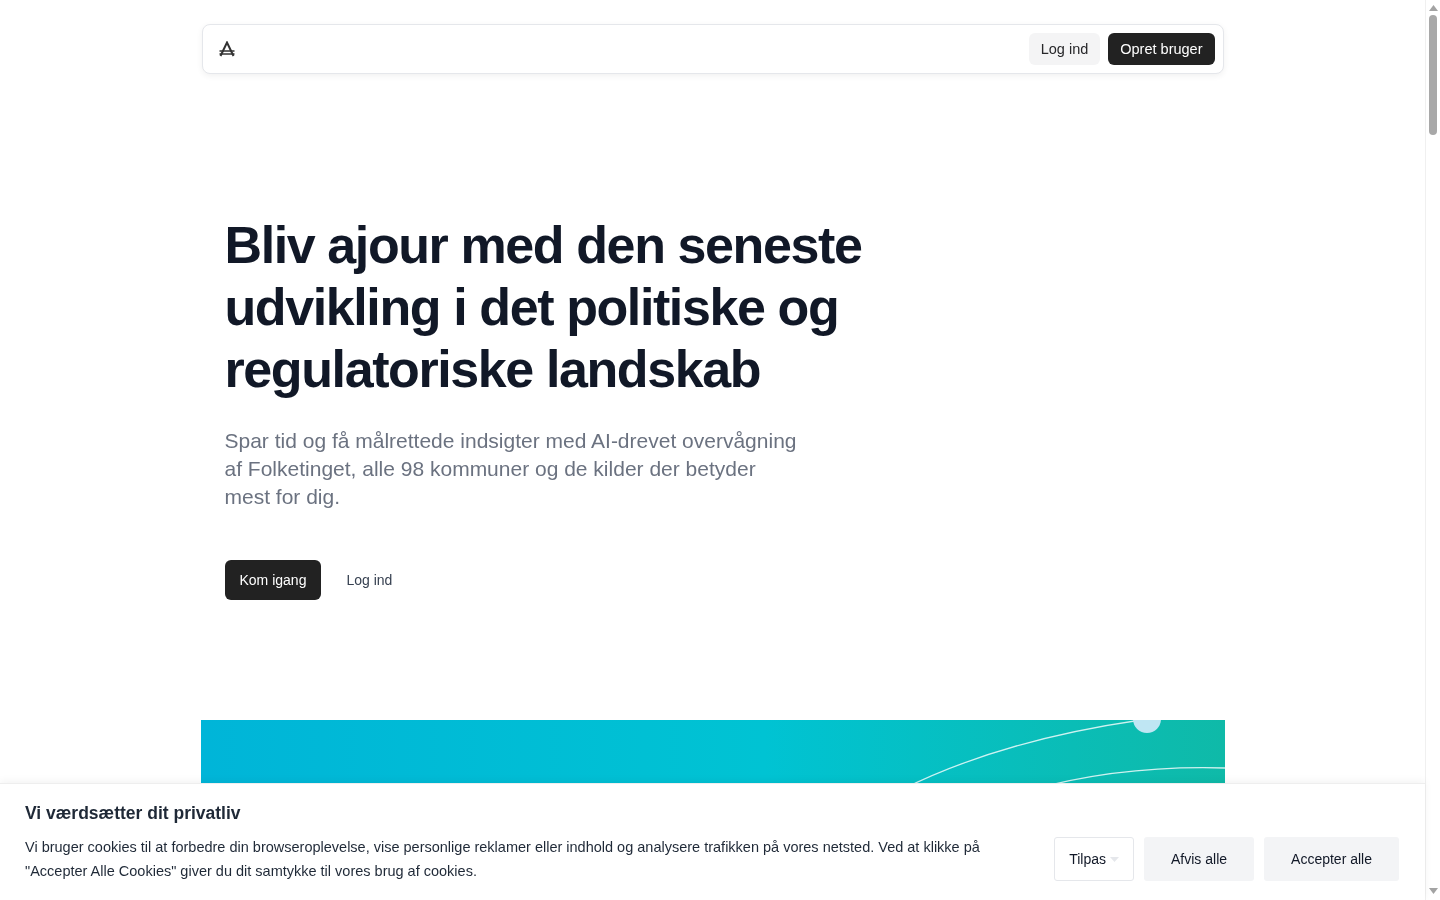 The image size is (1440, 900). Describe the element at coordinates (1433, 8) in the screenshot. I see `up-arrow-icon` at that location.